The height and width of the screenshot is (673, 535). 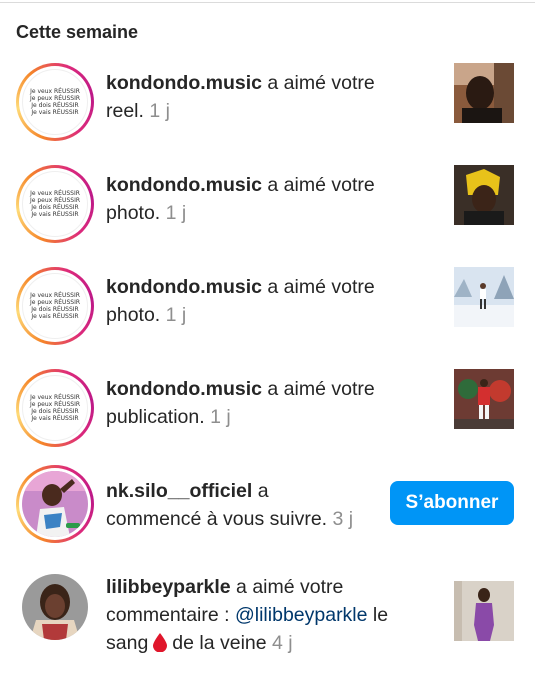 I want to click on action-text: commencé à vous suivre., so click(x=217, y=519).